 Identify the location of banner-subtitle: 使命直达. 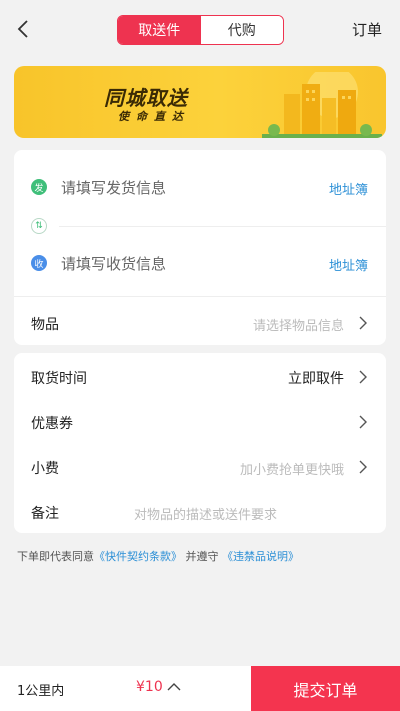
(154, 116).